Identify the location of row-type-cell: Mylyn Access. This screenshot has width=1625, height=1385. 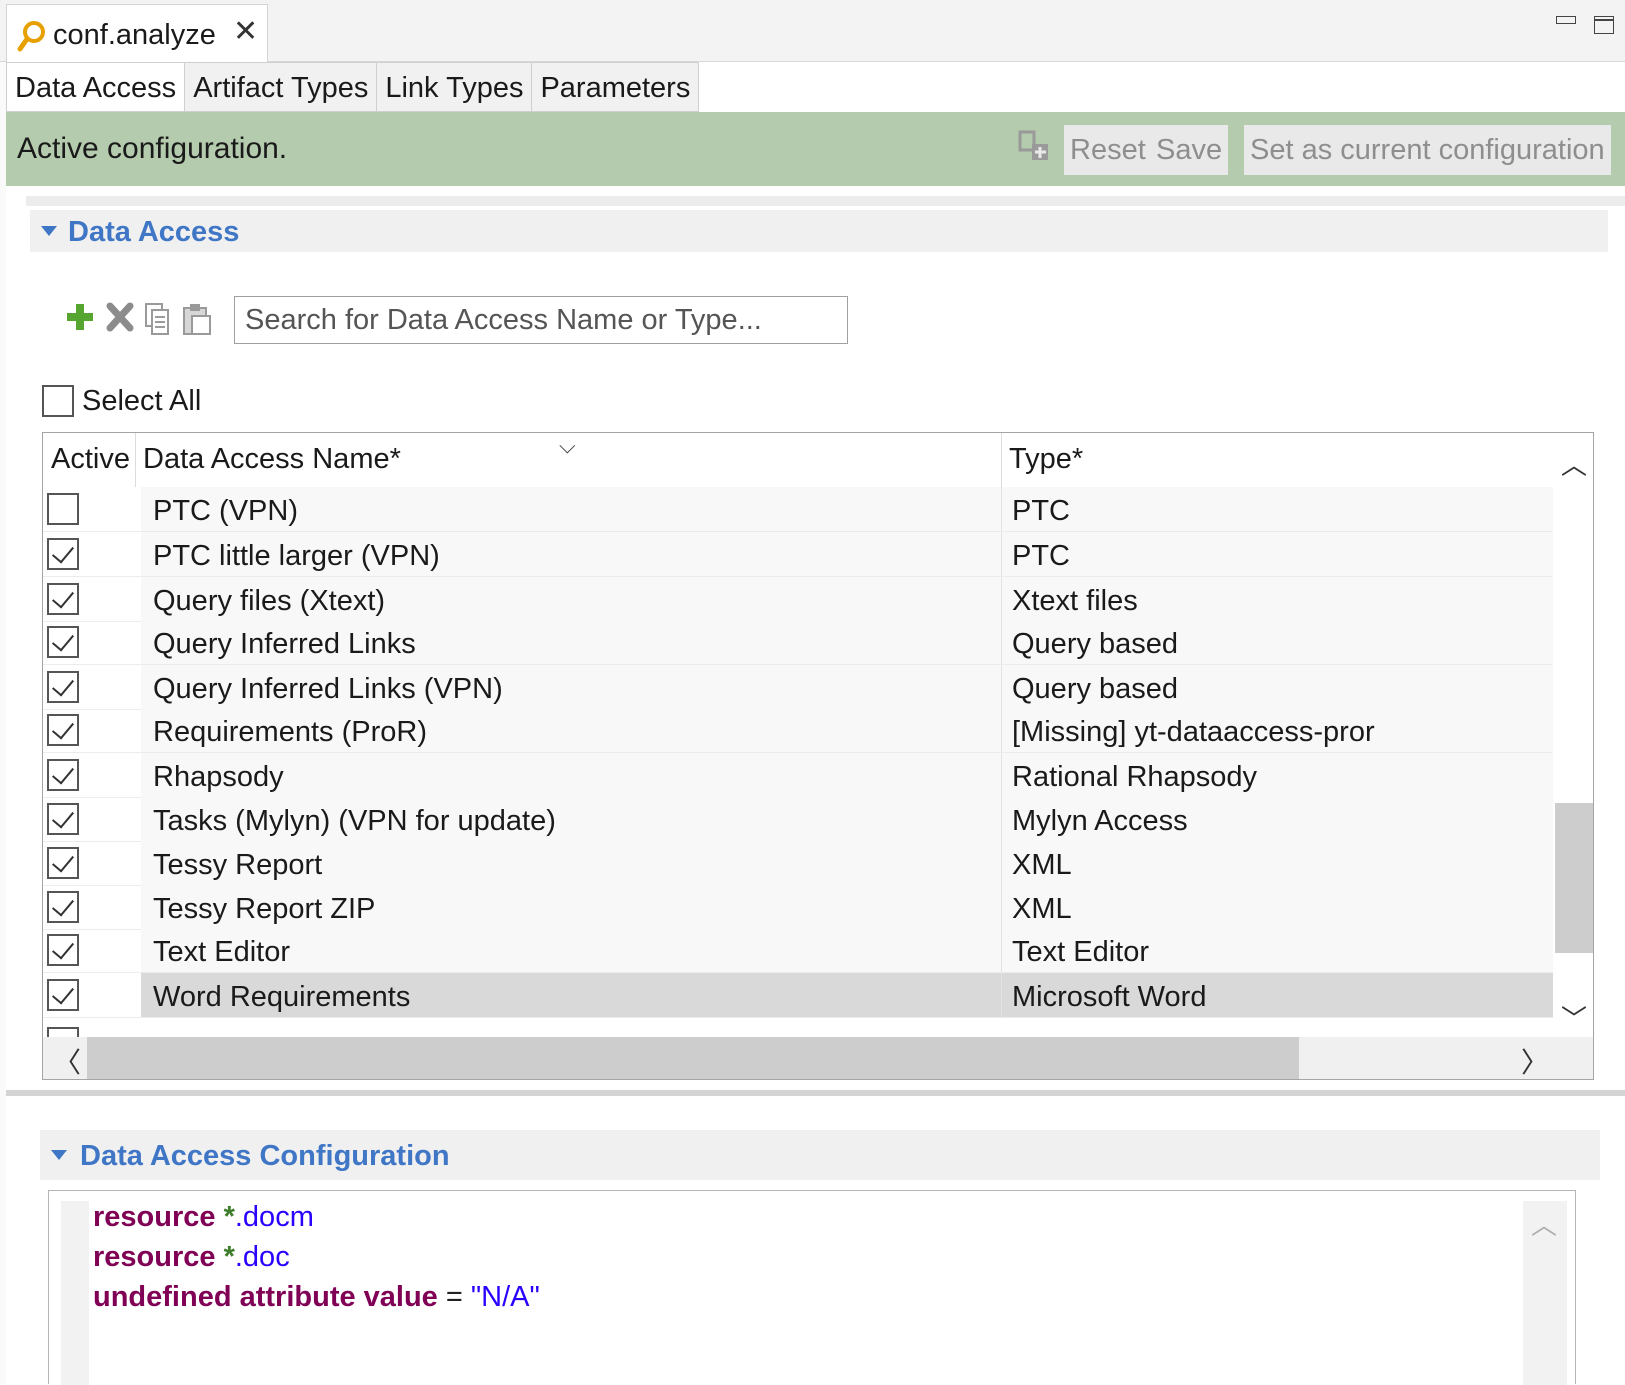
(1277, 819).